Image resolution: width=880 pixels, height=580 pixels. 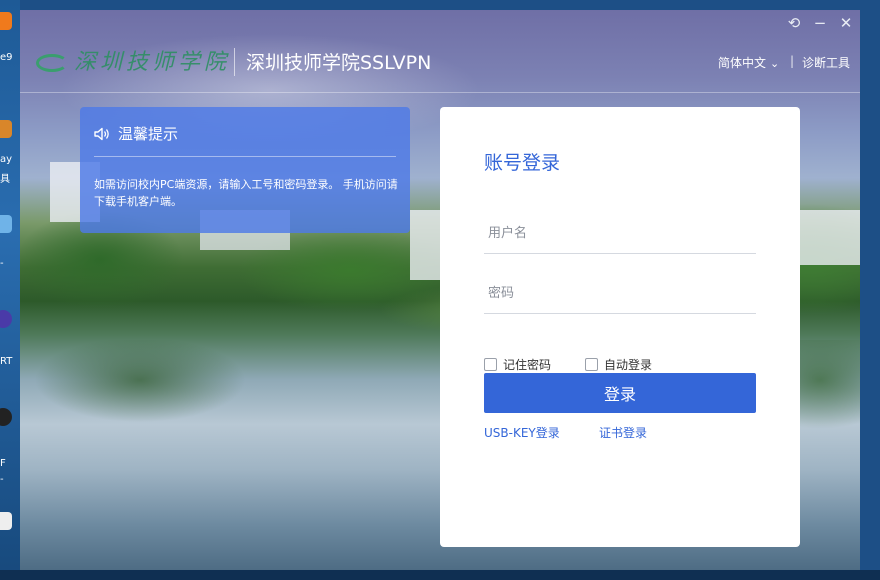 What do you see at coordinates (742, 63) in the screenshot?
I see `language-label: 简体中文` at bounding box center [742, 63].